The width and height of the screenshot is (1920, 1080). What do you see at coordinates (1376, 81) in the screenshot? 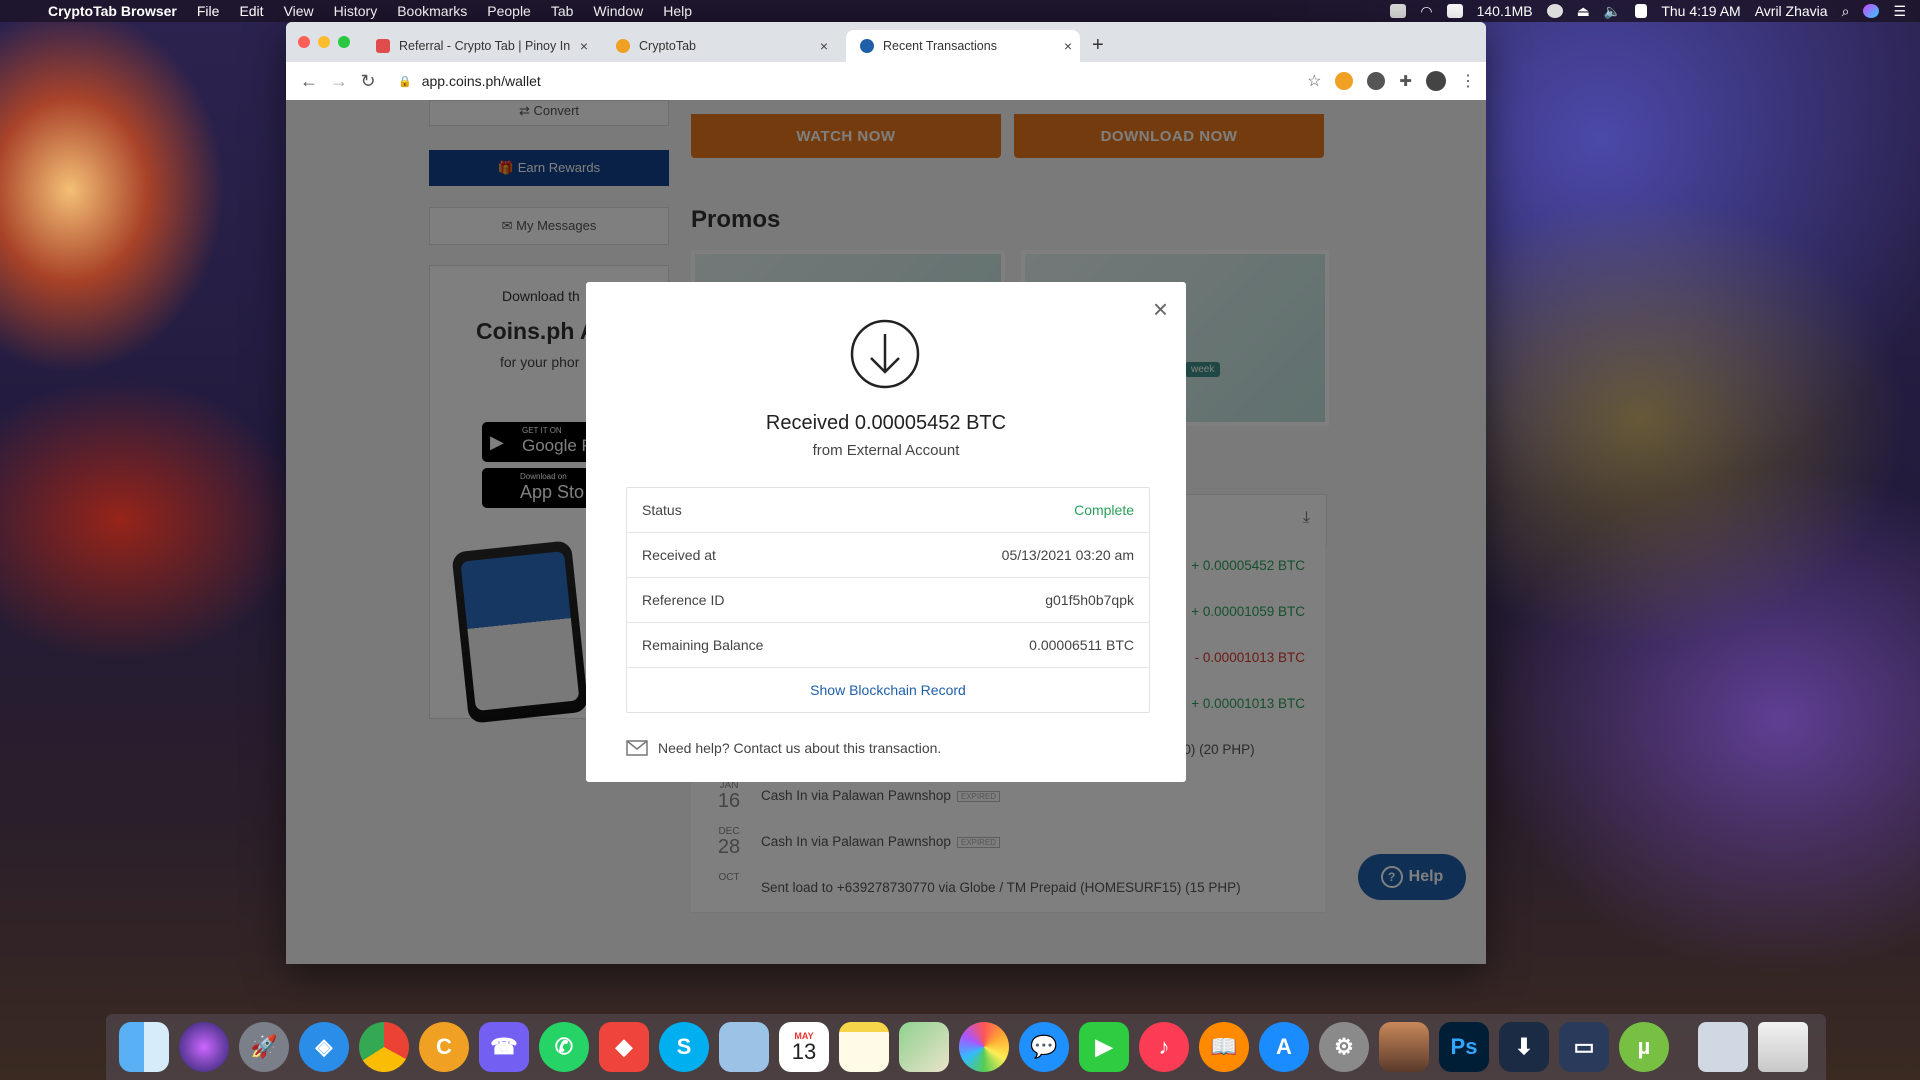
I see `extension-icon` at bounding box center [1376, 81].